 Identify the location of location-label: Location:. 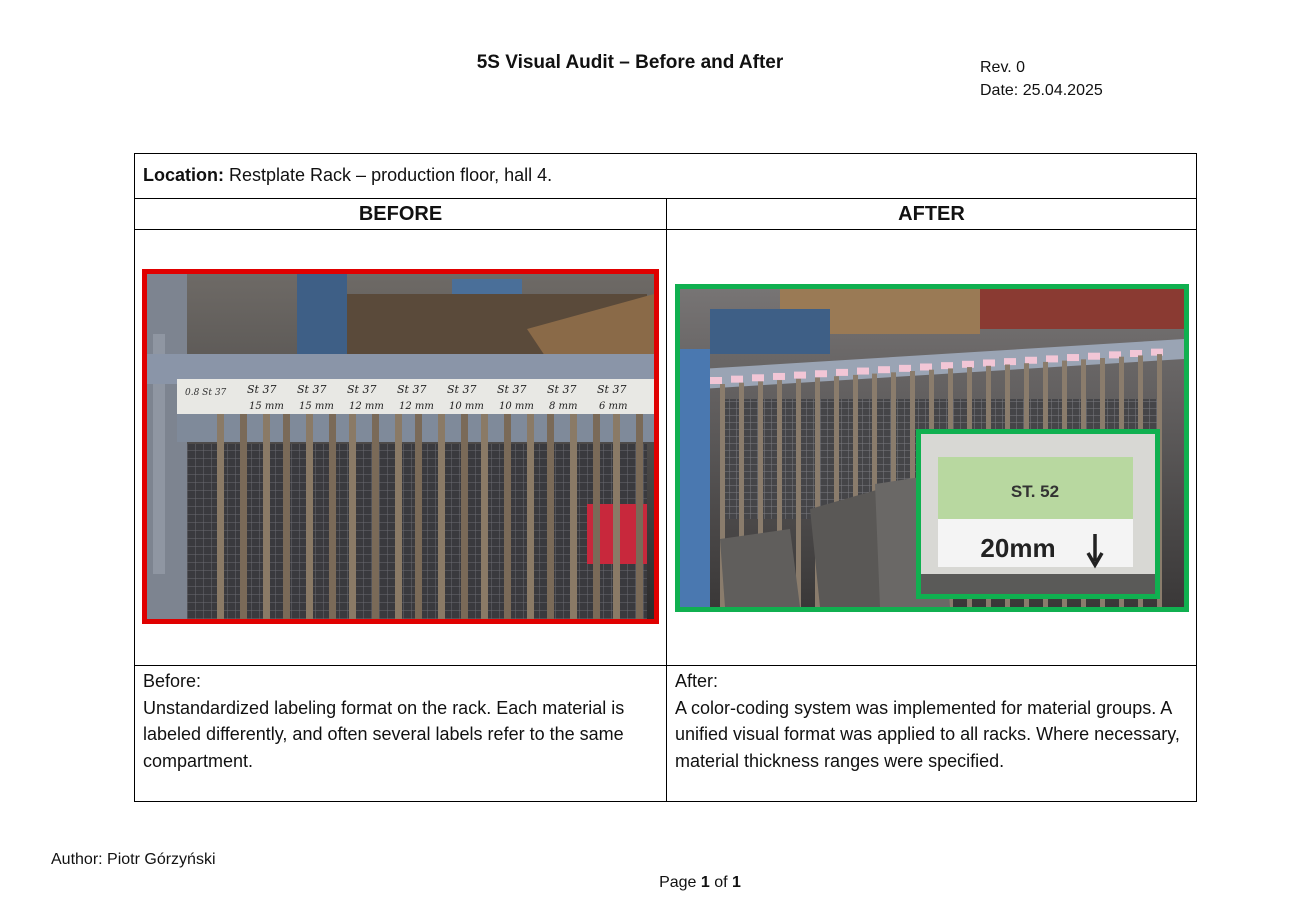
(183, 175).